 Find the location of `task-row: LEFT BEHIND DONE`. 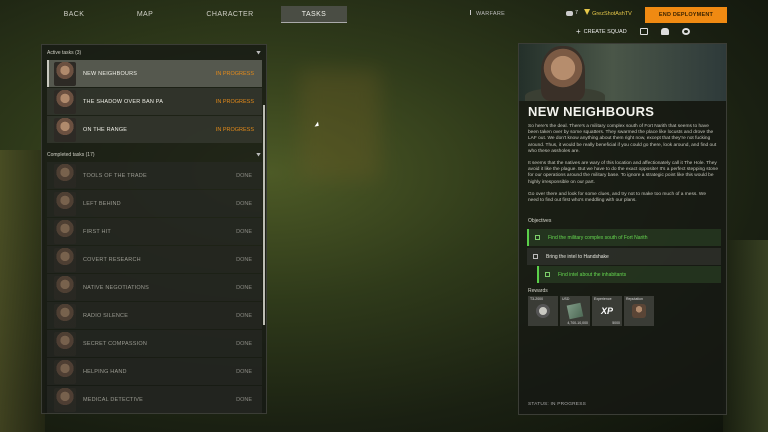

task-row: LEFT BEHIND DONE is located at coordinates (154, 203).